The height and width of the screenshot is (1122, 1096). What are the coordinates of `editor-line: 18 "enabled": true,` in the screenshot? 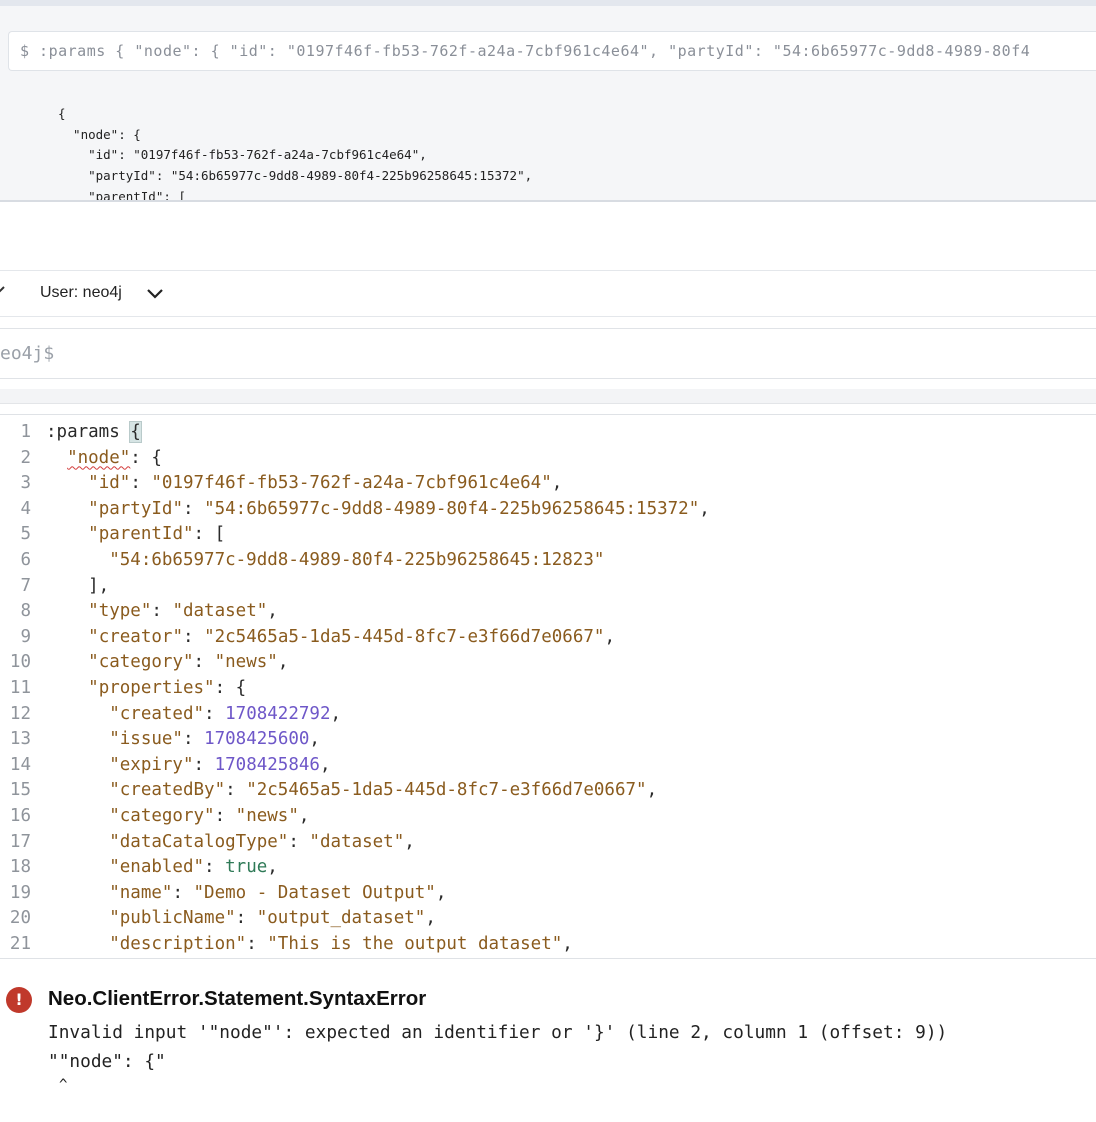 It's located at (548, 870).